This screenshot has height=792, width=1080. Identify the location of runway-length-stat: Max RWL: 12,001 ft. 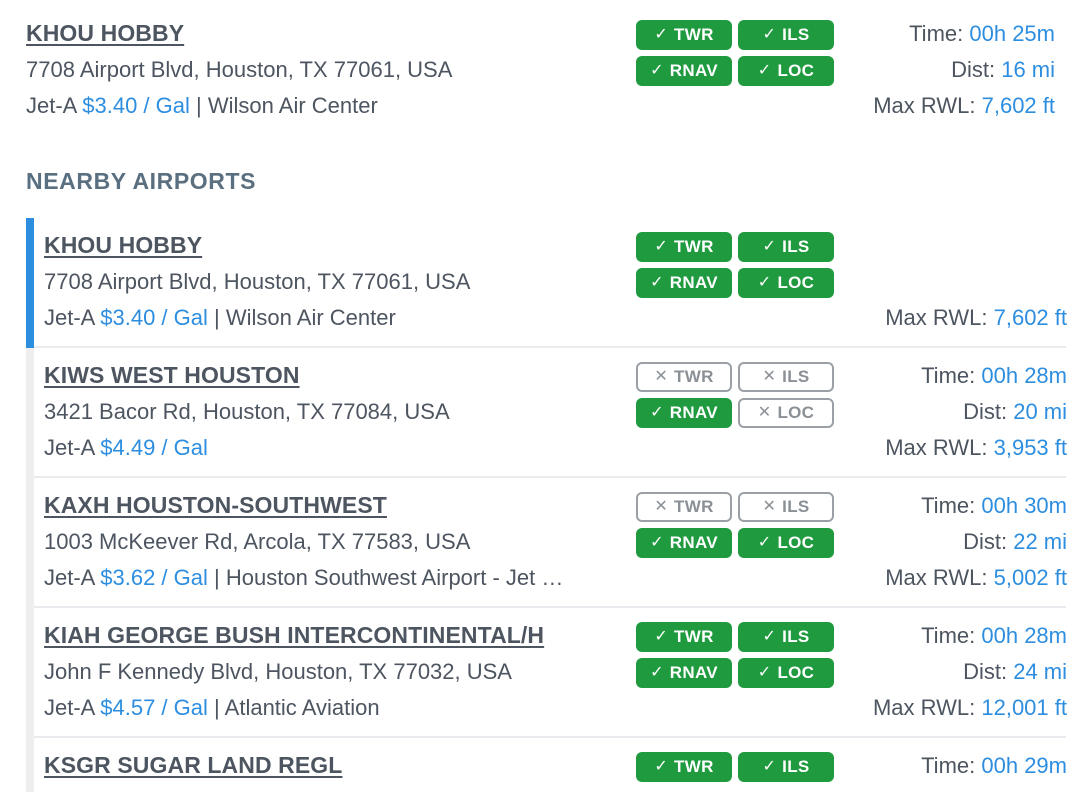
(969, 707).